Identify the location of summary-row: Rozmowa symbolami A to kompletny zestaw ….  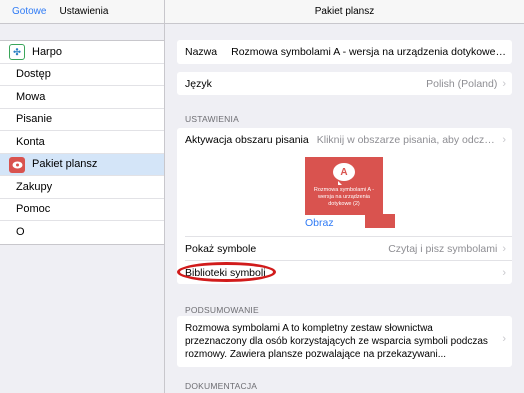
(344, 341).